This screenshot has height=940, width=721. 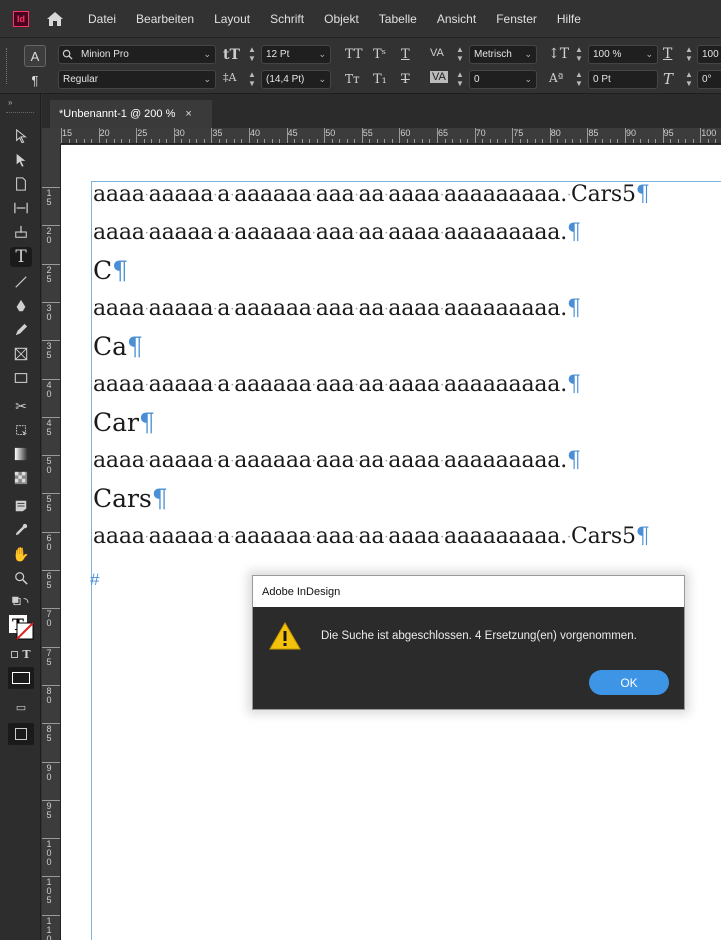 What do you see at coordinates (21, 602) in the screenshot?
I see `swap-fill-stroke-icon` at bounding box center [21, 602].